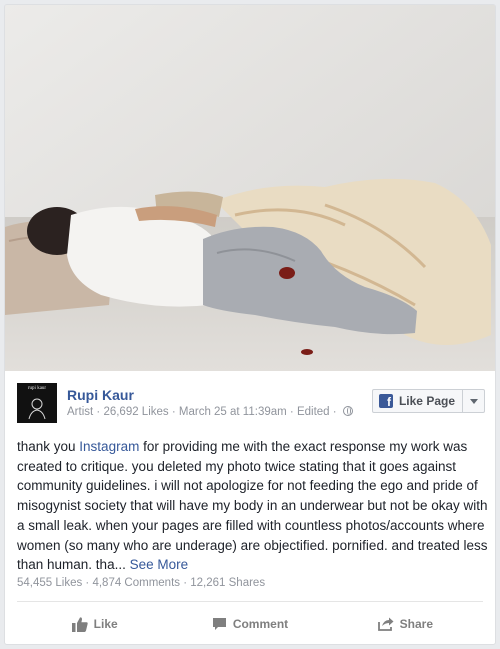  Describe the element at coordinates (416, 624) in the screenshot. I see `share-button-label: Share` at that location.